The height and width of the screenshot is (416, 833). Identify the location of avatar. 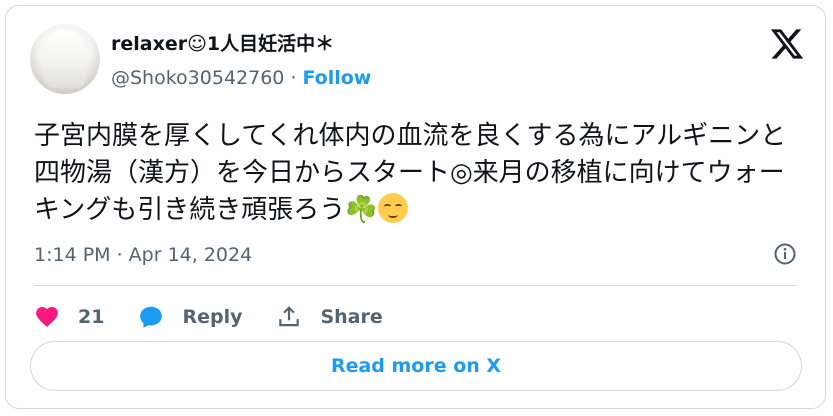
(65, 59).